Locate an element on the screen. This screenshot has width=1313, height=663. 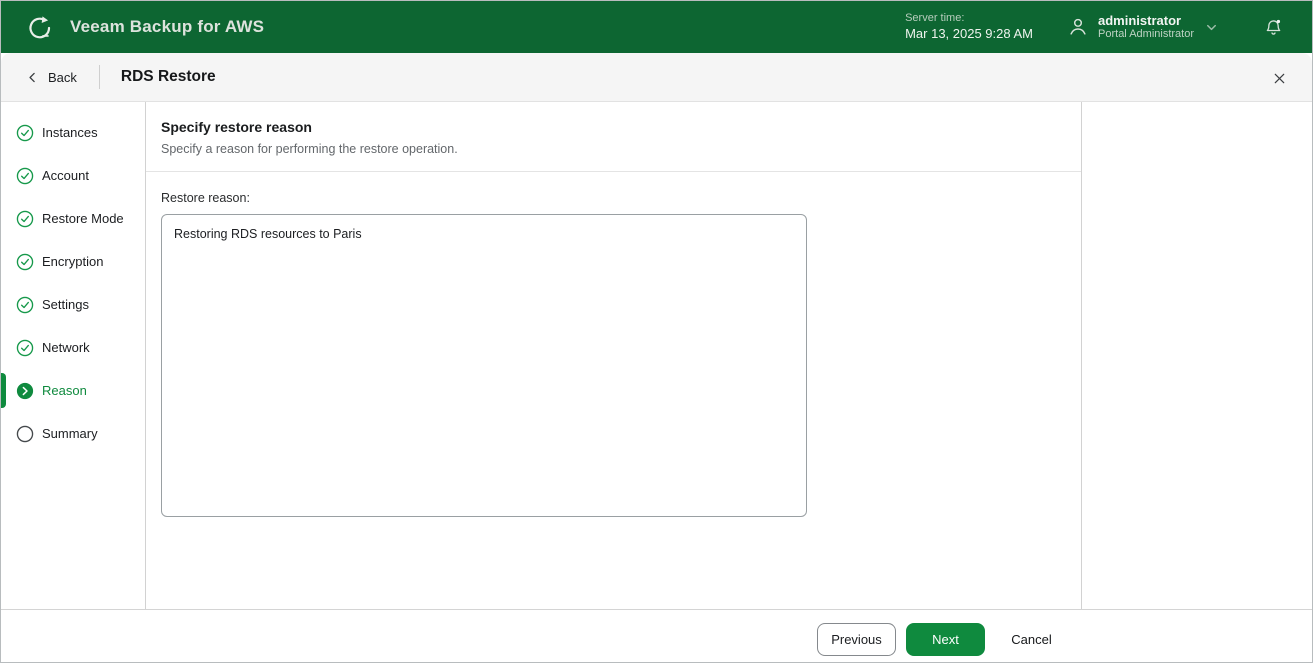
user-role: Portal Administrator is located at coordinates (1146, 34).